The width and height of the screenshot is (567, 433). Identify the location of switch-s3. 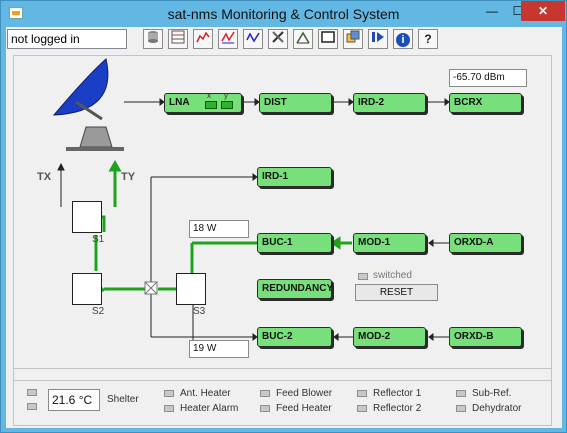
(191, 289).